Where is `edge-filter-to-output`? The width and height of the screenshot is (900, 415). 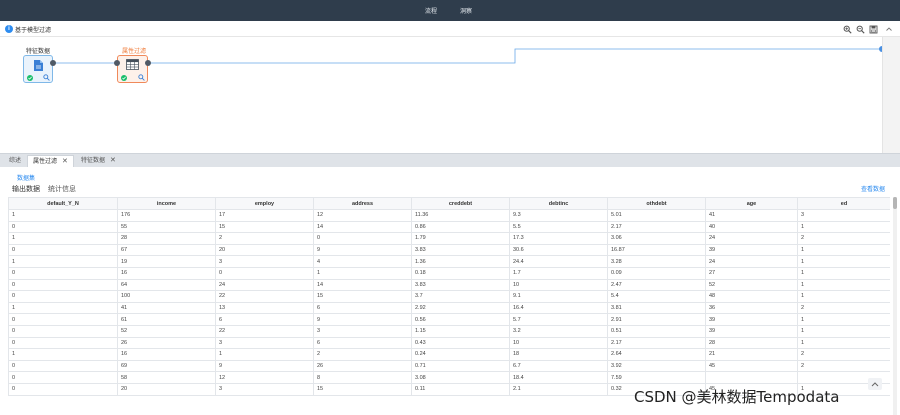 edge-filter-to-output is located at coordinates (515, 56).